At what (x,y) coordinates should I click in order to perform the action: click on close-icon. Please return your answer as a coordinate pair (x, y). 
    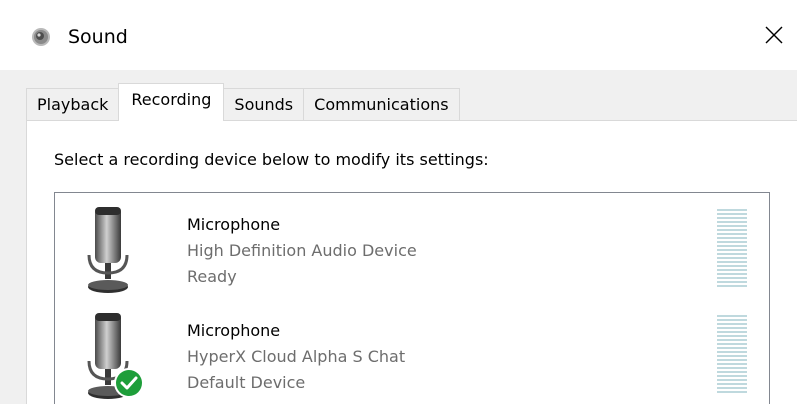
    Looking at the image, I should click on (774, 35).